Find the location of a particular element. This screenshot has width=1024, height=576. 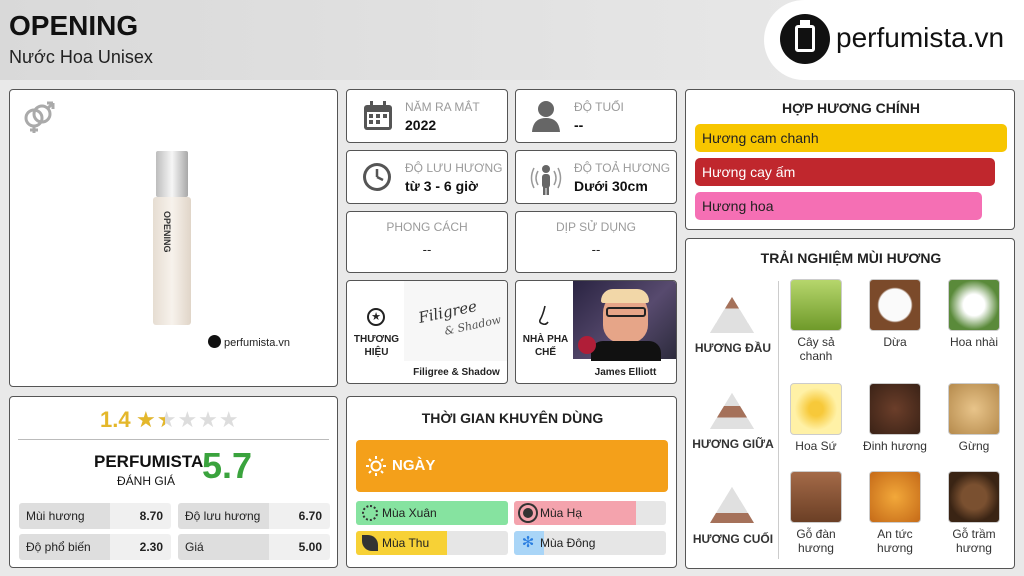

perfumer-label: NHÀ PHA CHẾ is located at coordinates (545, 346).